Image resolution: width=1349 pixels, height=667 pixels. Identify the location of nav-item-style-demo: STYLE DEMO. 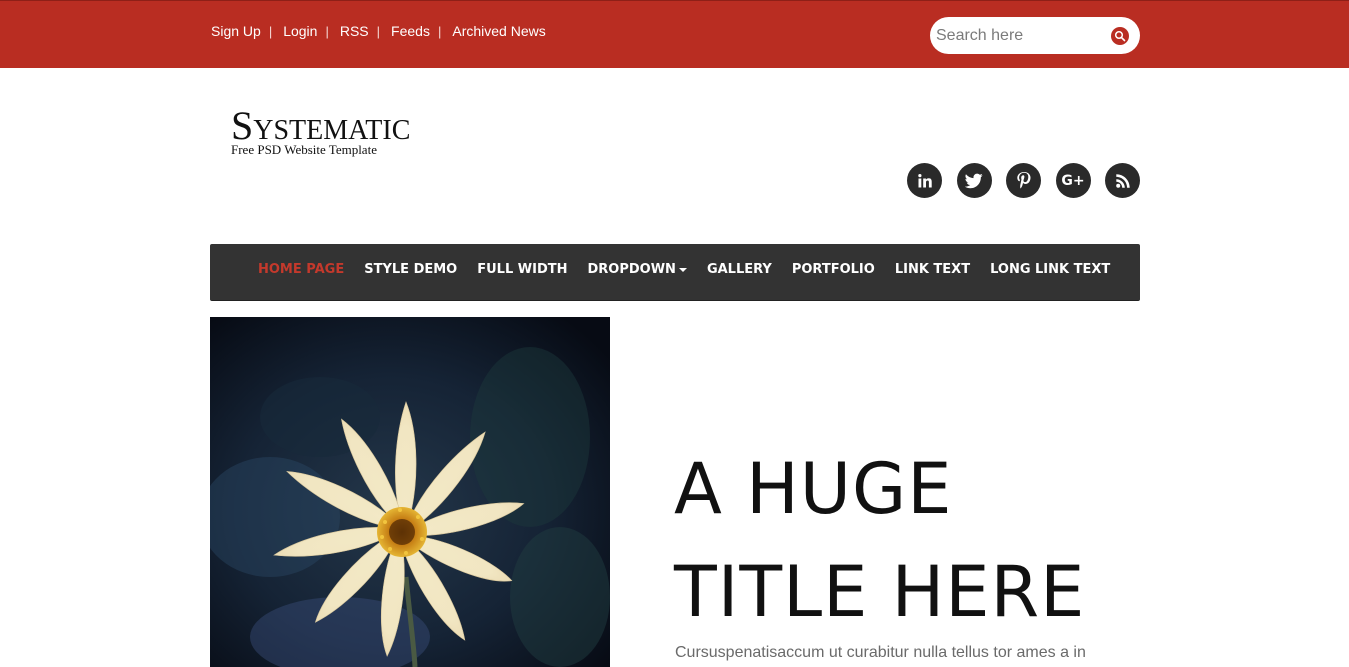
(410, 269).